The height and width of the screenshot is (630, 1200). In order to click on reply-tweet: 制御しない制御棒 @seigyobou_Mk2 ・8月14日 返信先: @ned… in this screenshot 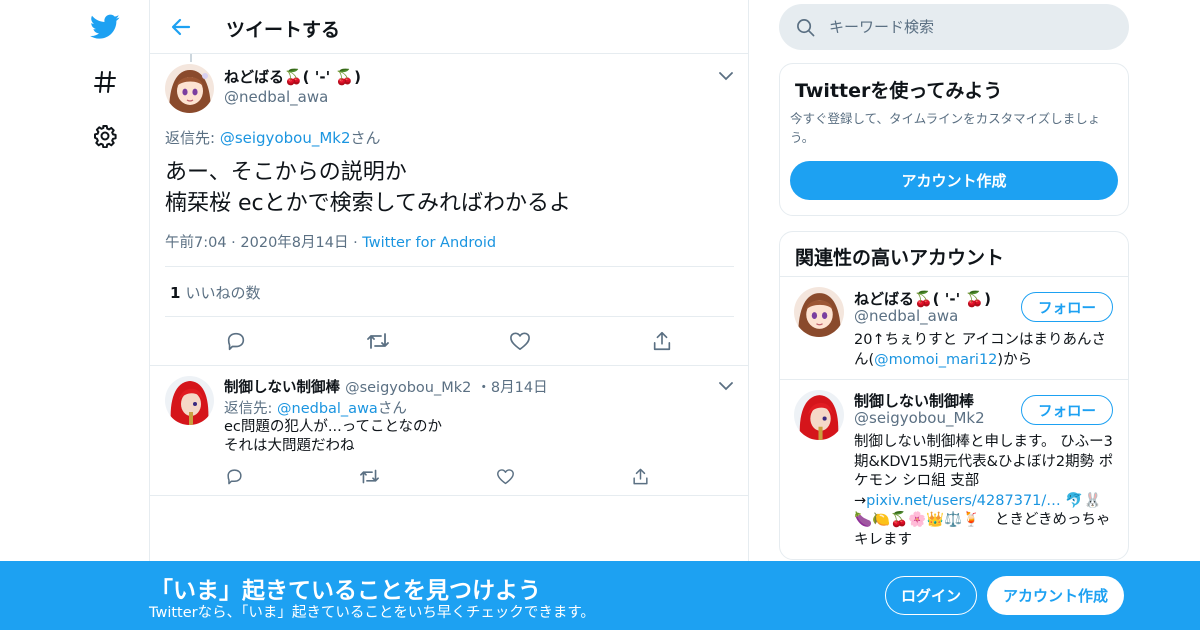, I will do `click(449, 430)`.